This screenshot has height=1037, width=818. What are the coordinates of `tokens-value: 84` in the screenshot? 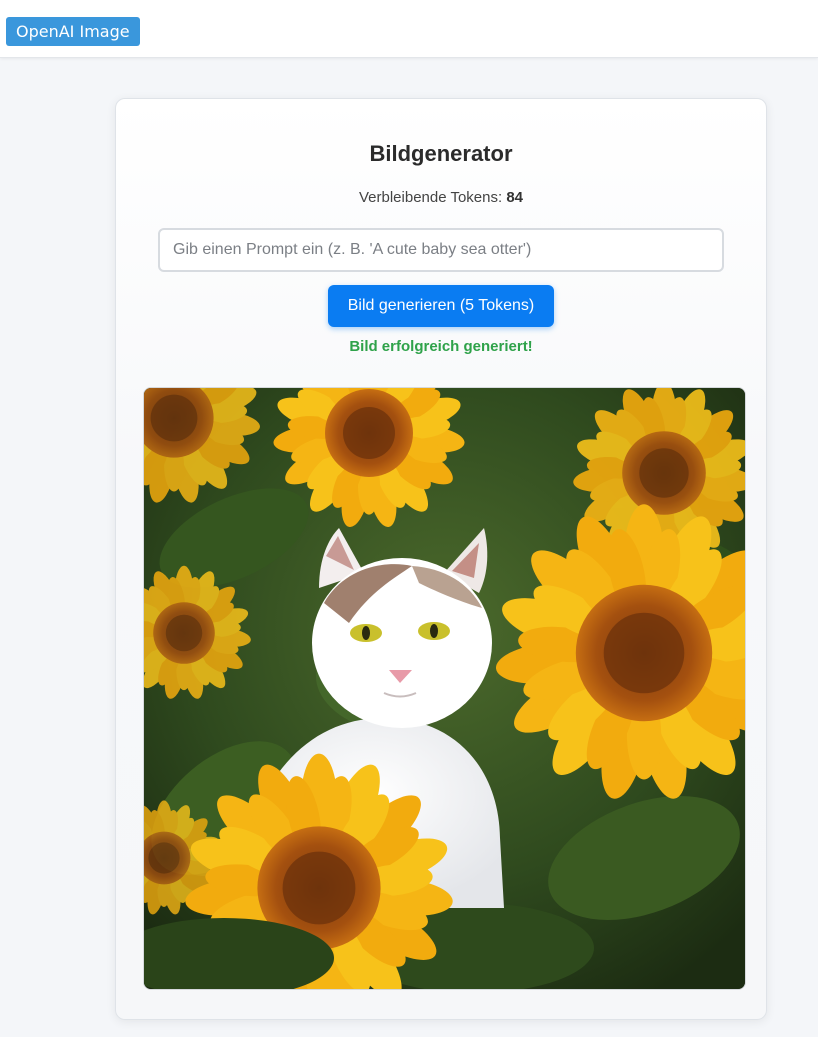 It's located at (515, 197).